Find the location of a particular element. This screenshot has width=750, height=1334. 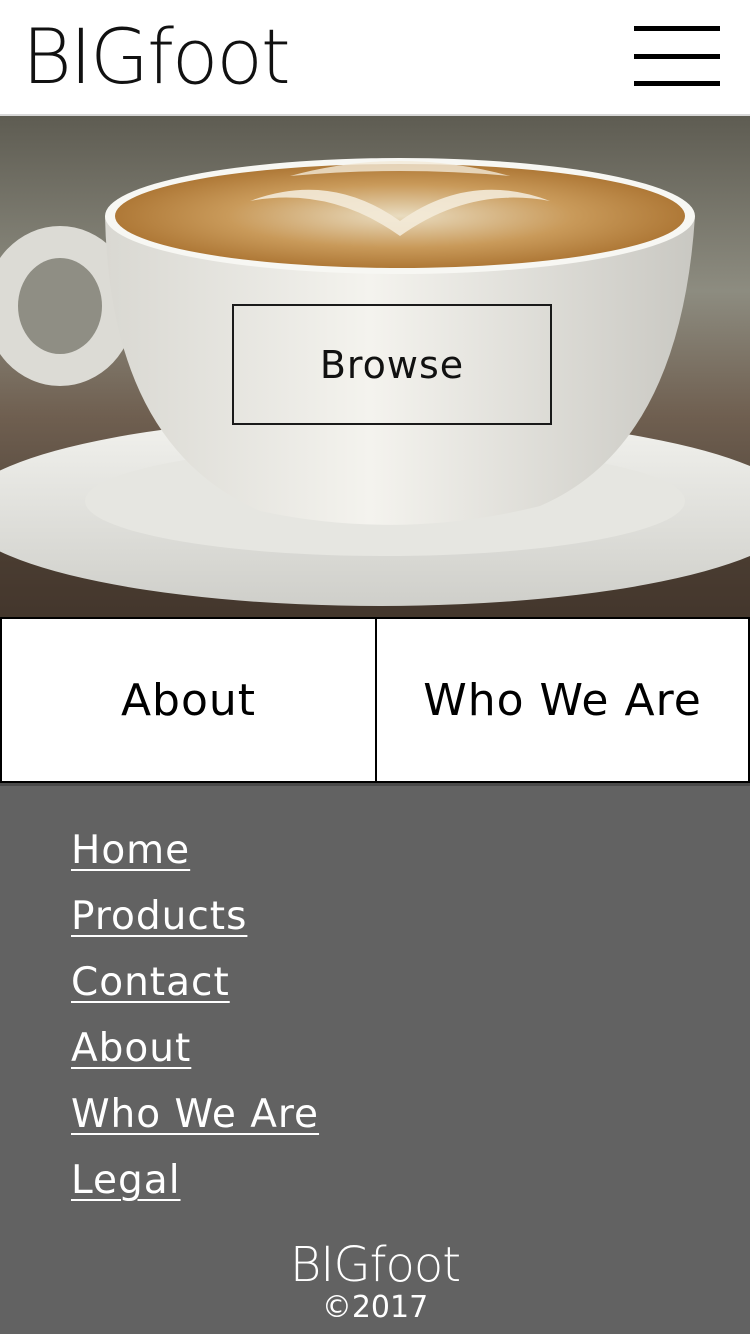

menu-bar-middle is located at coordinates (677, 56).